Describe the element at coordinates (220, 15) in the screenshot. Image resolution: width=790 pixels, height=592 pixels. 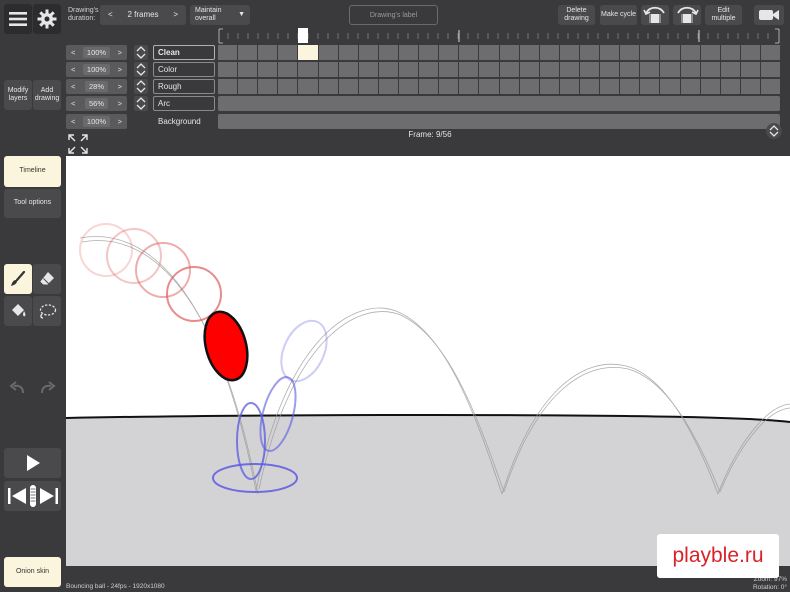
I see `maintain-overall-dropdown: Maintain overall ▼` at that location.